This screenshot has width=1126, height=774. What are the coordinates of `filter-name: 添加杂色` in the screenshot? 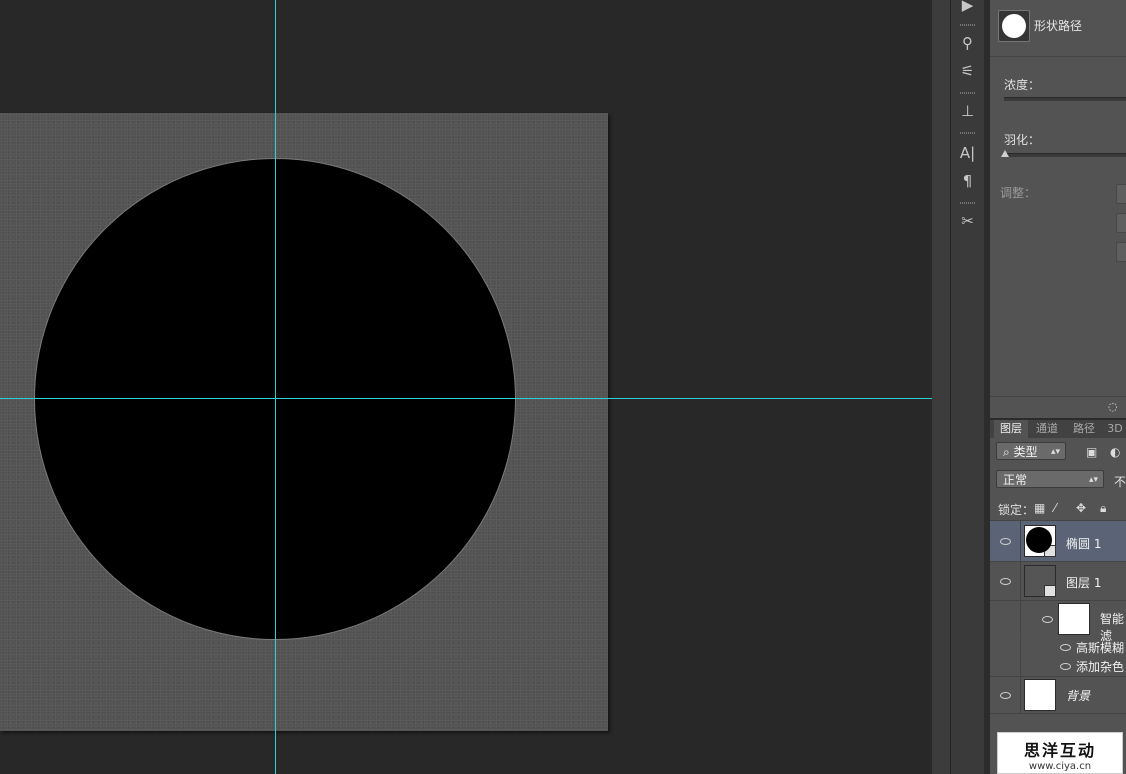 It's located at (1100, 666).